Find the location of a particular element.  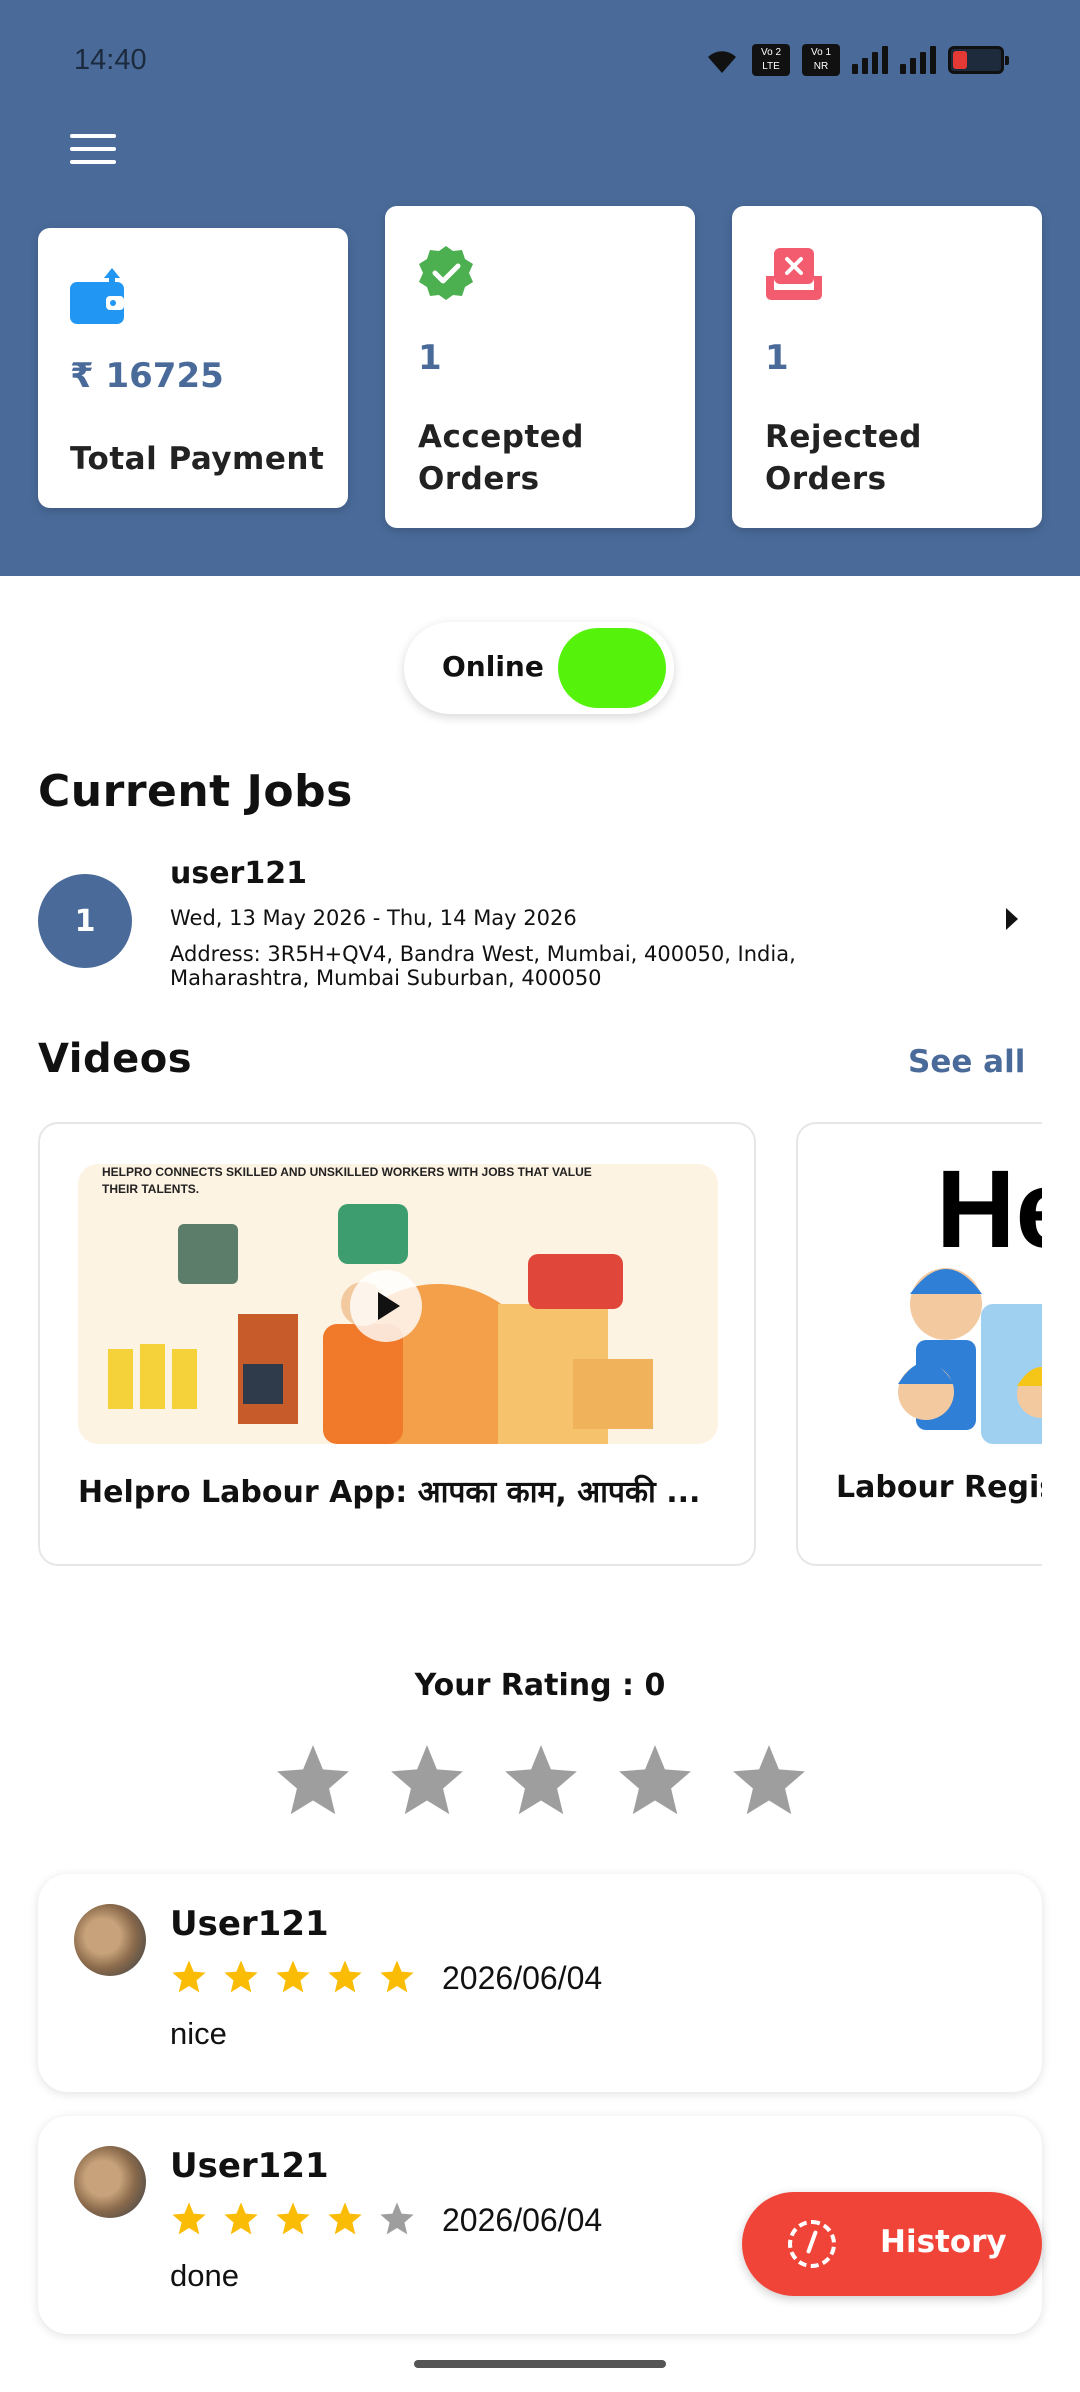

wifi-icon is located at coordinates (722, 62).